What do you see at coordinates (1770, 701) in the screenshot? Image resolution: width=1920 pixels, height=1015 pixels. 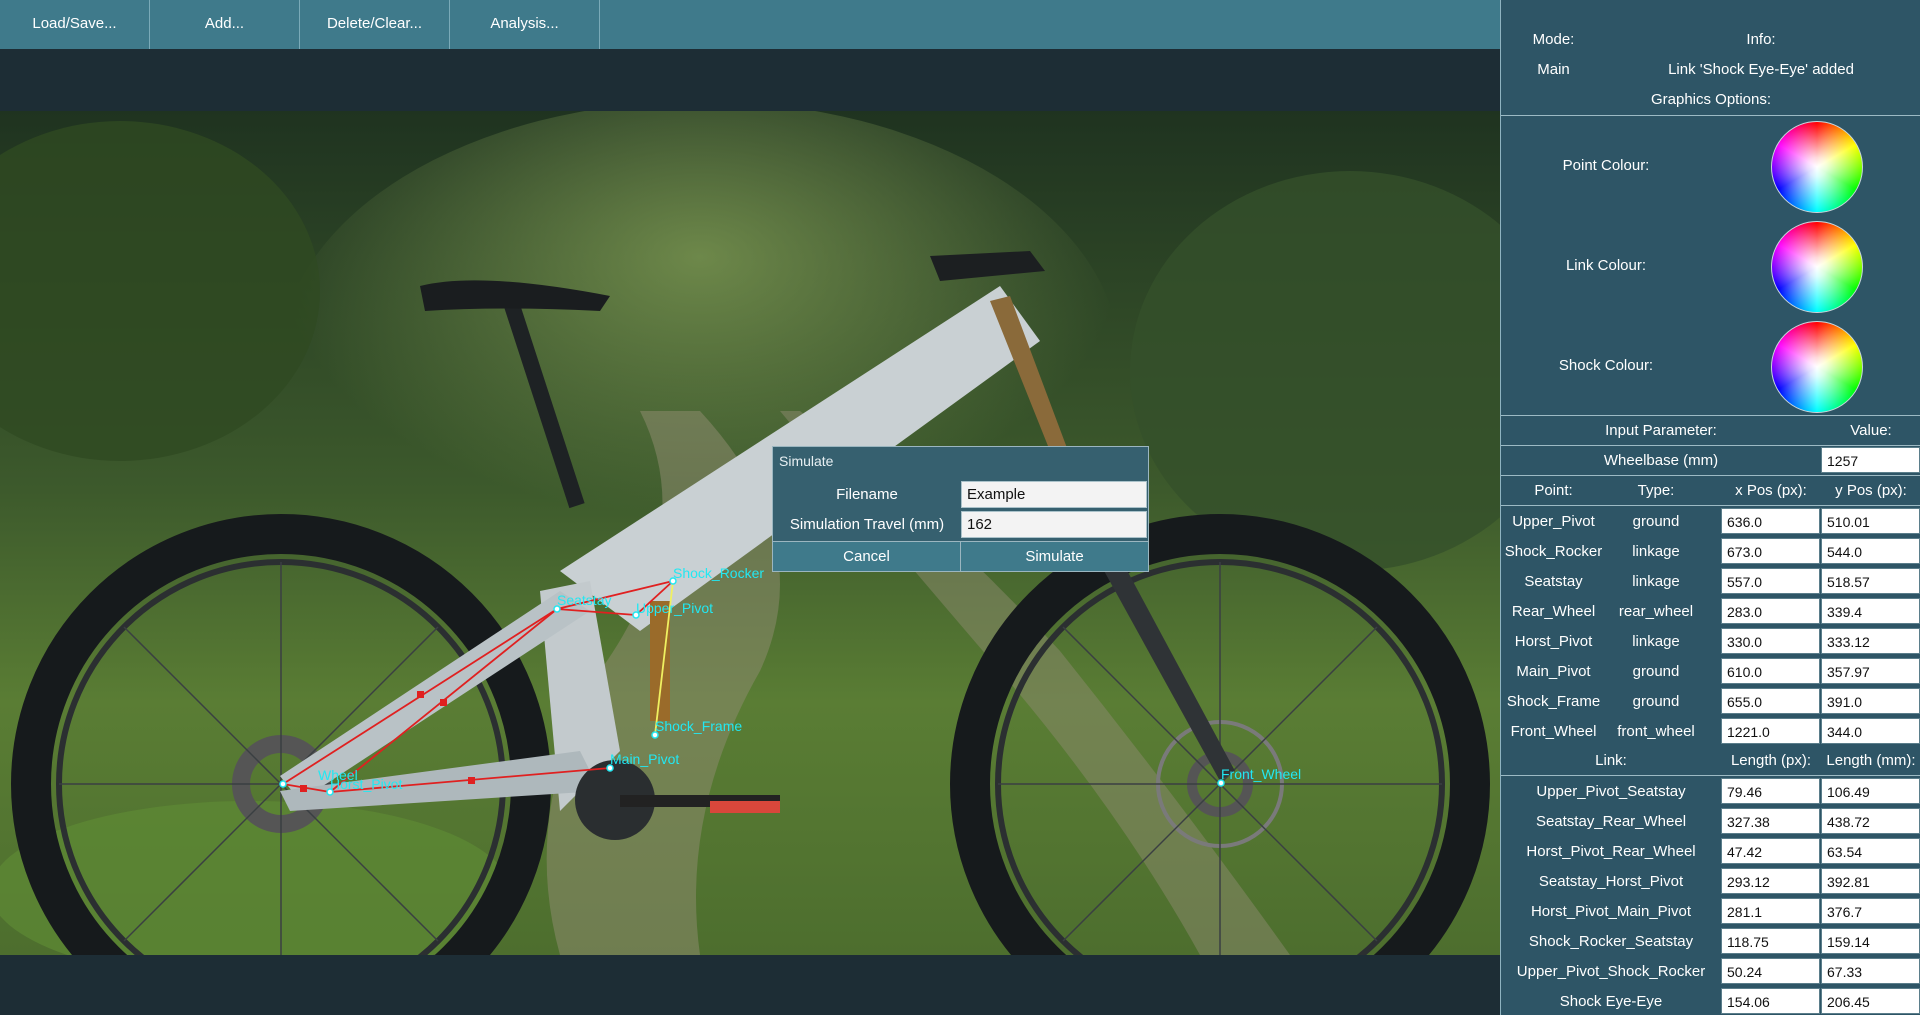 I see `point-x-input: 655.0` at bounding box center [1770, 701].